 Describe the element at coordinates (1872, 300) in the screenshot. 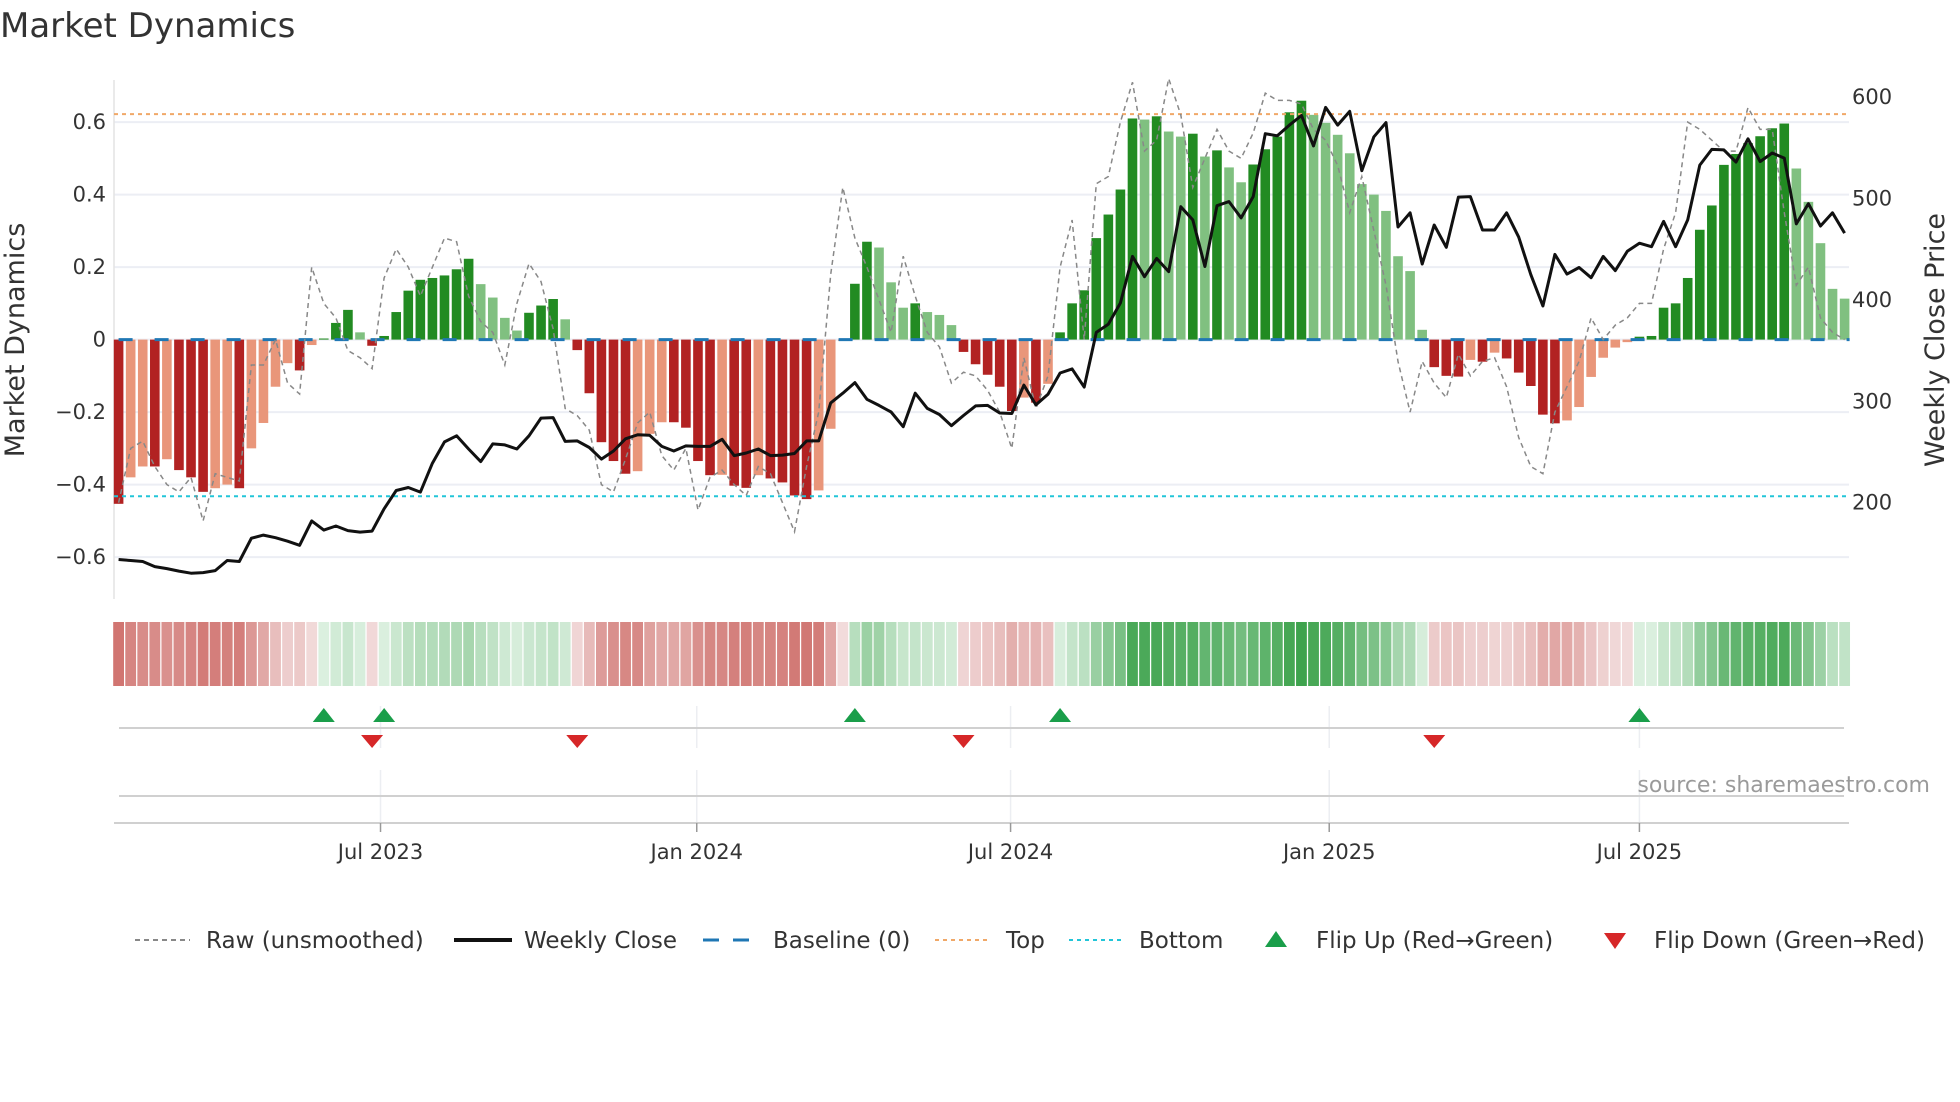

I see `right-y-tick-label: 400` at that location.